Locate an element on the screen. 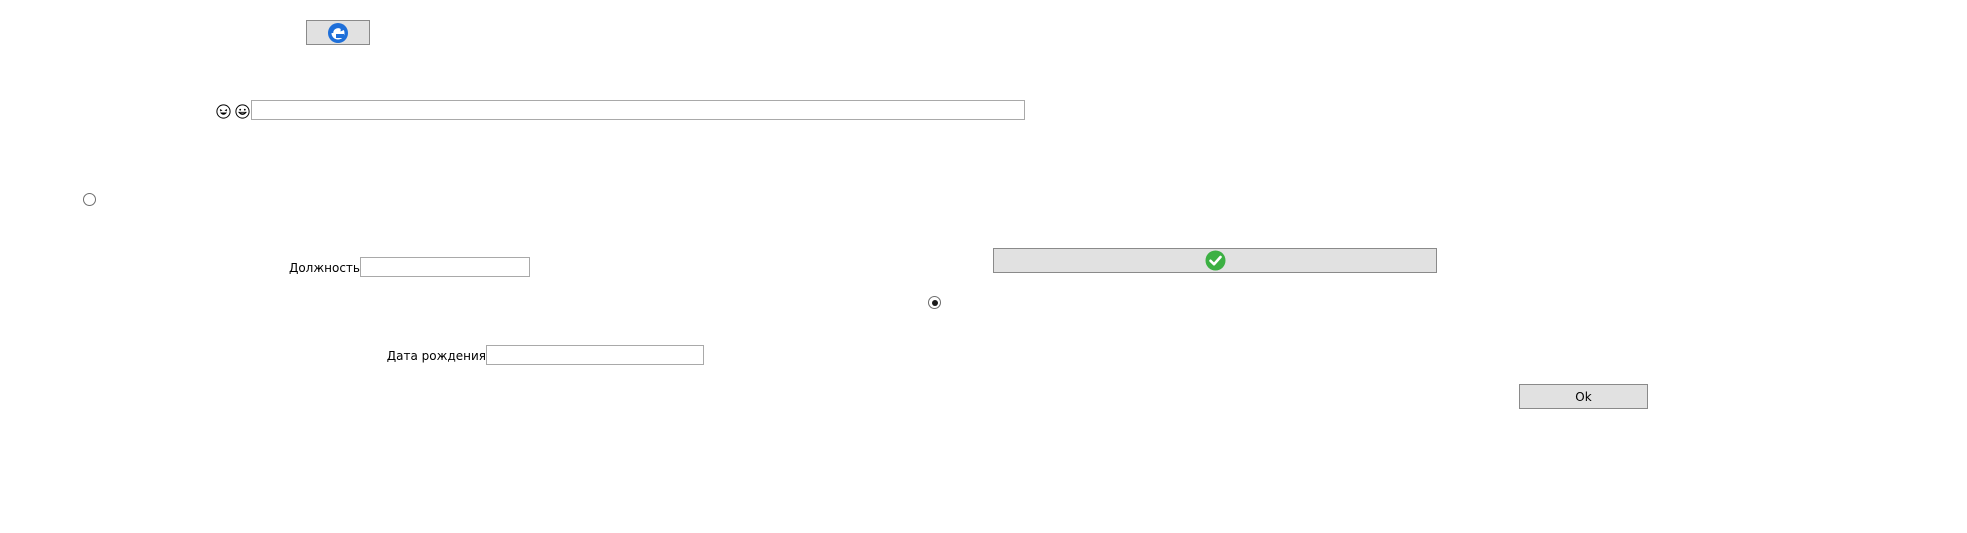  confirm-button is located at coordinates (1215, 260).